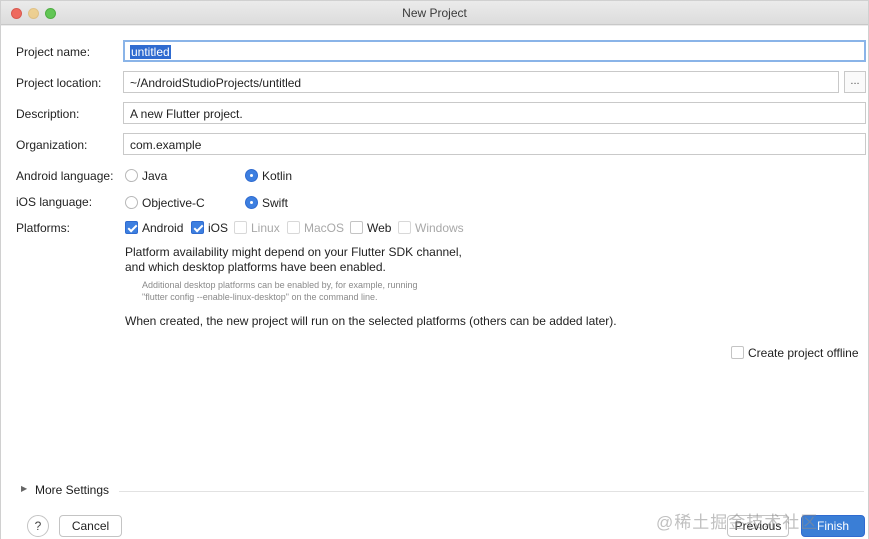 The image size is (869, 539). Describe the element at coordinates (494, 144) in the screenshot. I see `organization-field: com.example` at that location.